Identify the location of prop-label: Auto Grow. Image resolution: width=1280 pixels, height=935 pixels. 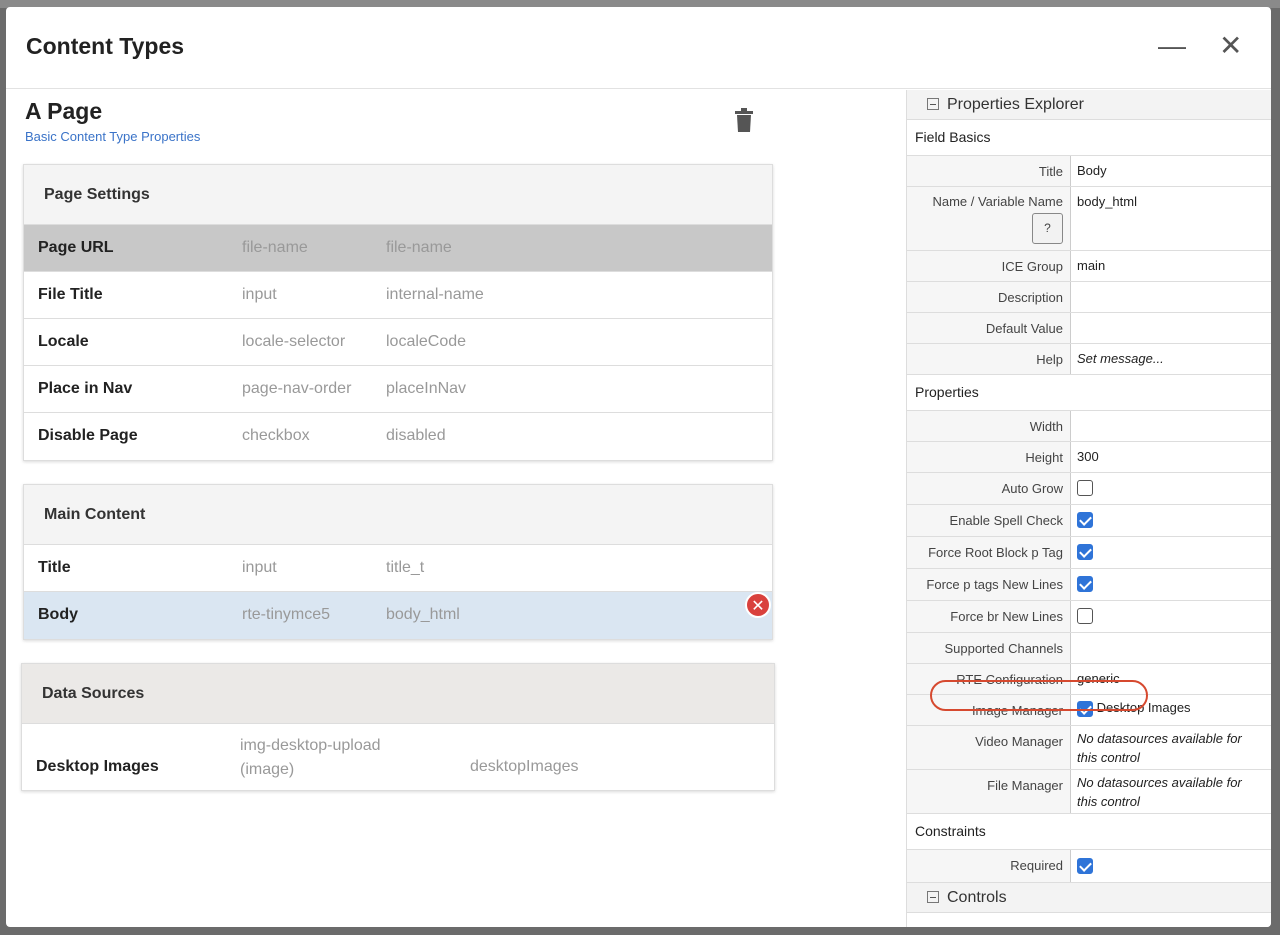
(989, 488).